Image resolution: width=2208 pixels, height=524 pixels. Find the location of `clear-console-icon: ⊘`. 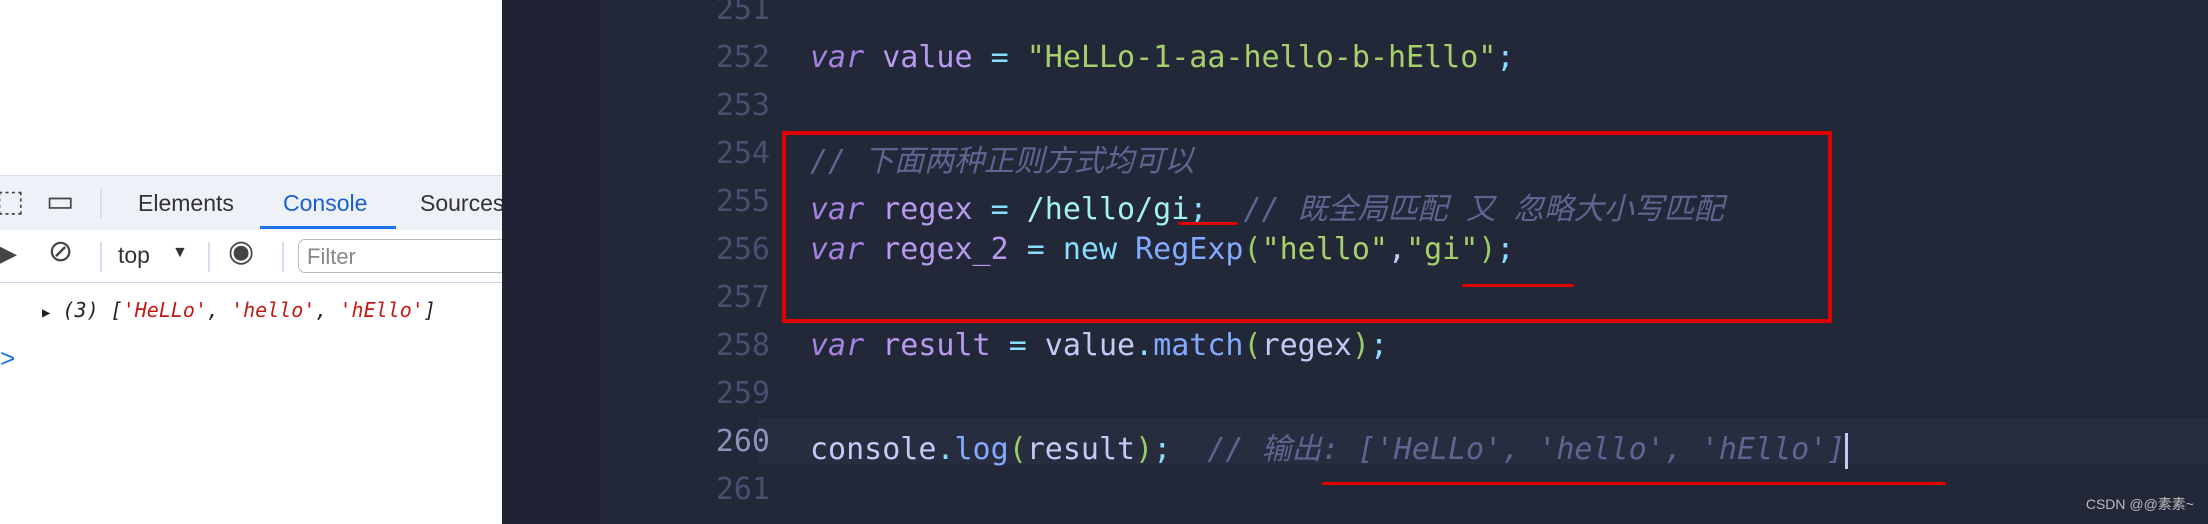

clear-console-icon: ⊘ is located at coordinates (60, 251).